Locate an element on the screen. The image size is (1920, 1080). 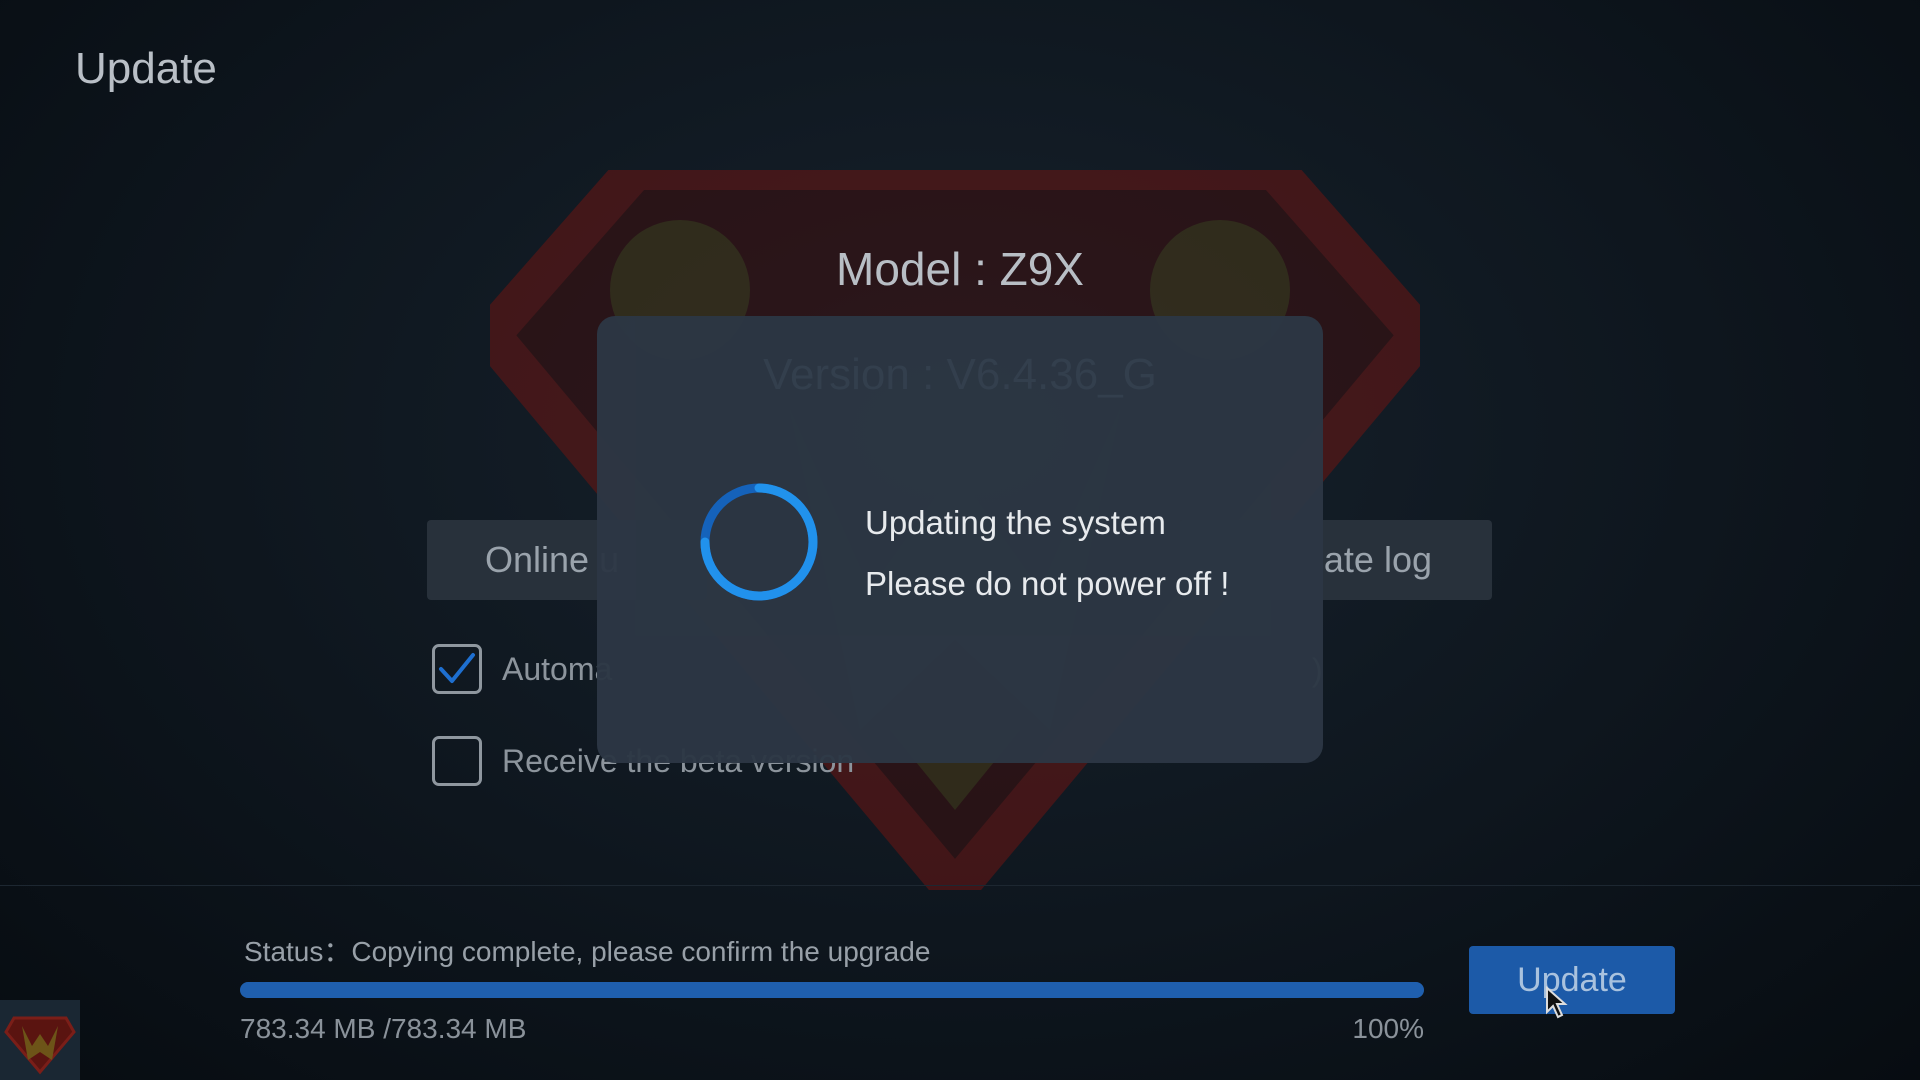
version-label: Version : V6.4.36_G is located at coordinates (960, 374).